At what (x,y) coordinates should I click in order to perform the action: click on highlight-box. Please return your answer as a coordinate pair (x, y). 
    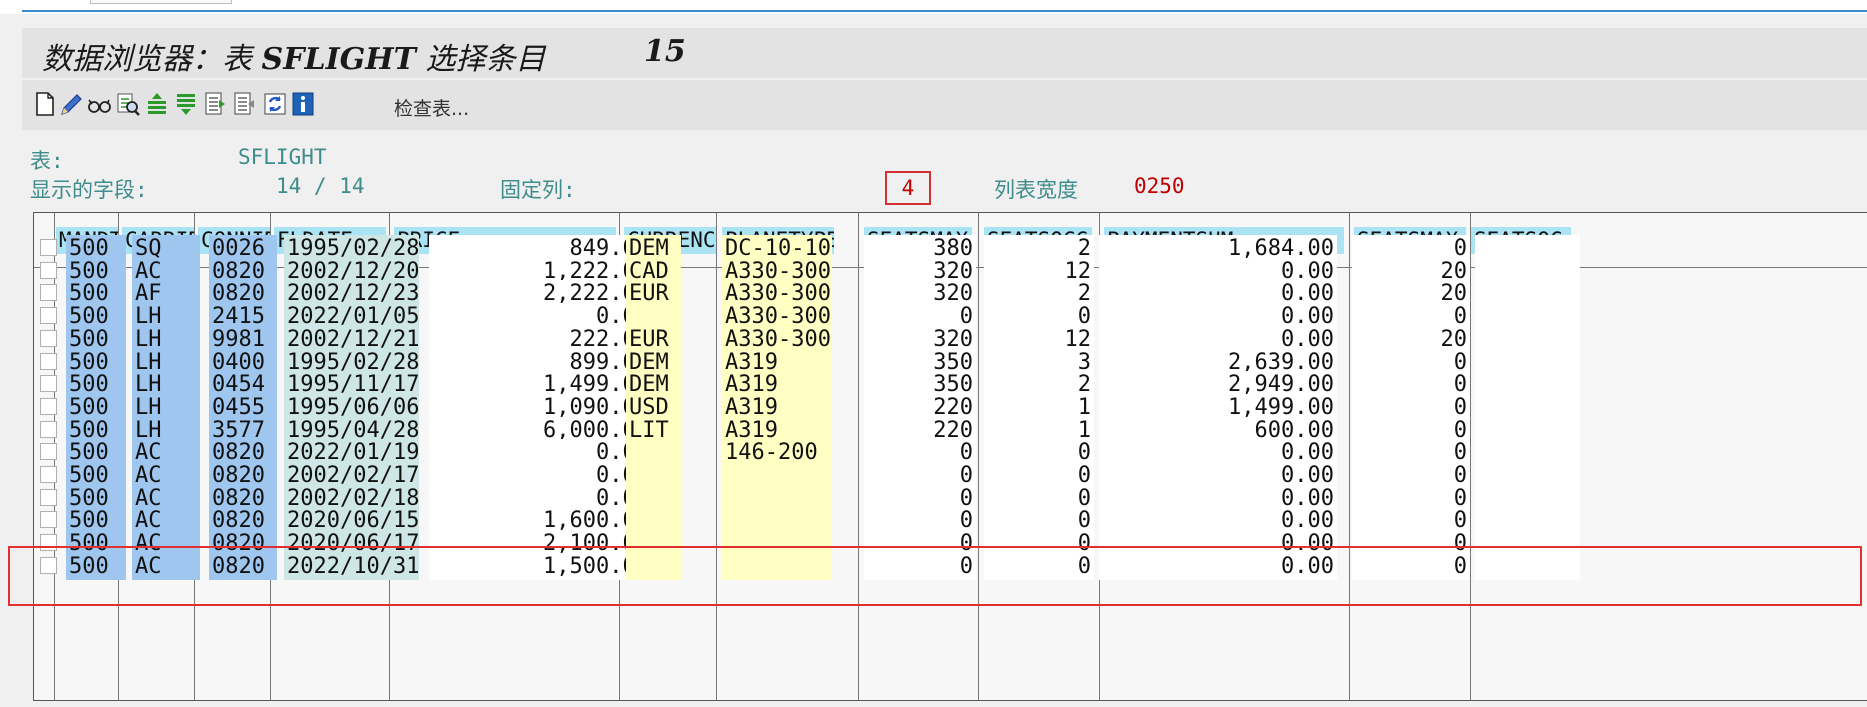
    Looking at the image, I should click on (935, 576).